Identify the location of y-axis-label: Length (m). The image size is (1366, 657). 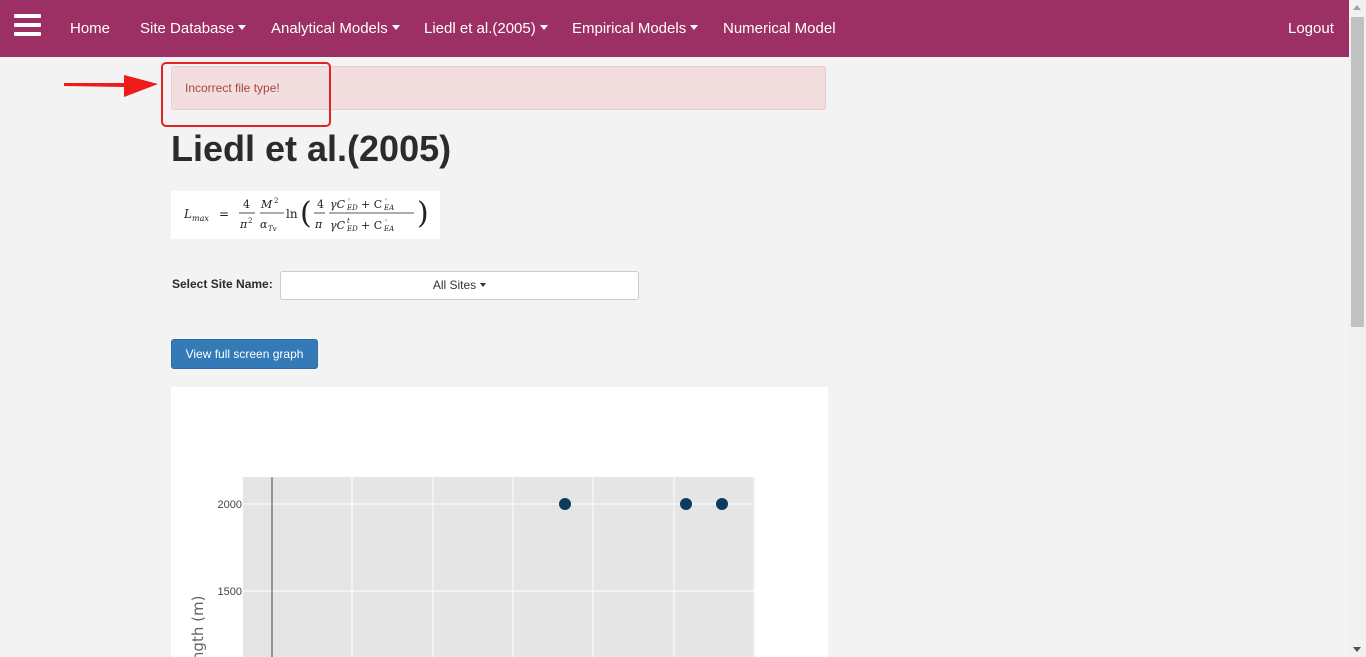
(198, 626).